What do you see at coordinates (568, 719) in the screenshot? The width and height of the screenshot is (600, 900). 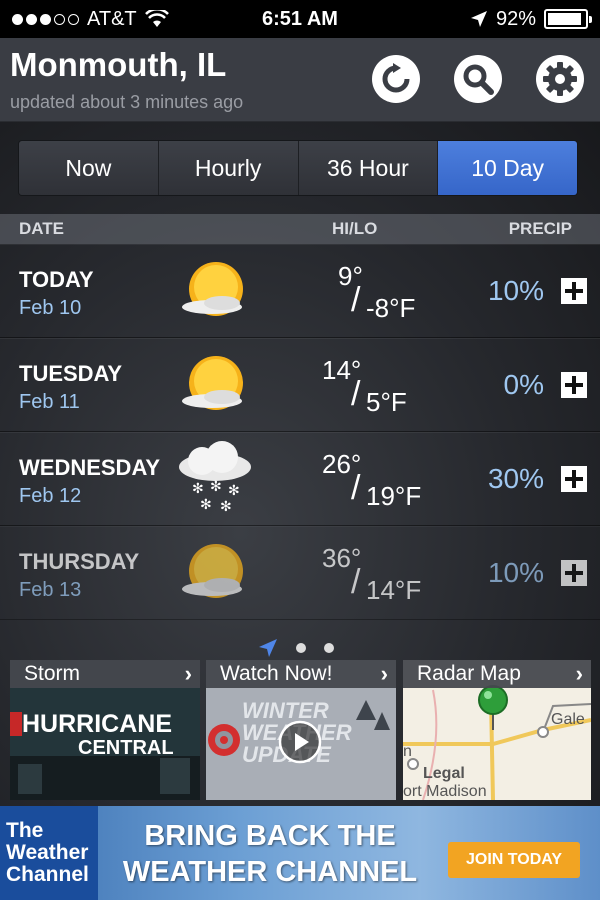 I see `map-label: Gale` at bounding box center [568, 719].